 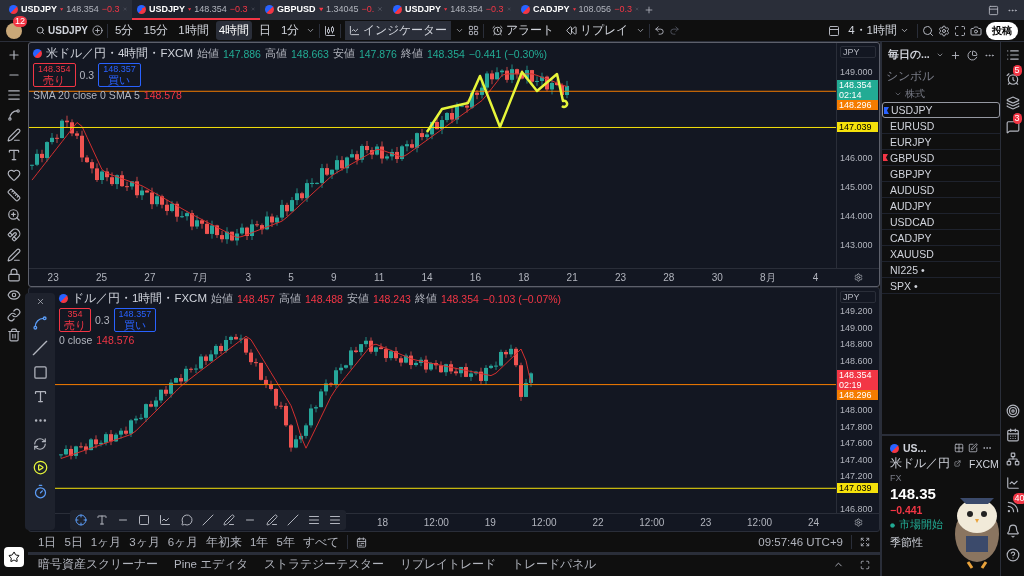 I want to click on search-icon, so click(x=928, y=30).